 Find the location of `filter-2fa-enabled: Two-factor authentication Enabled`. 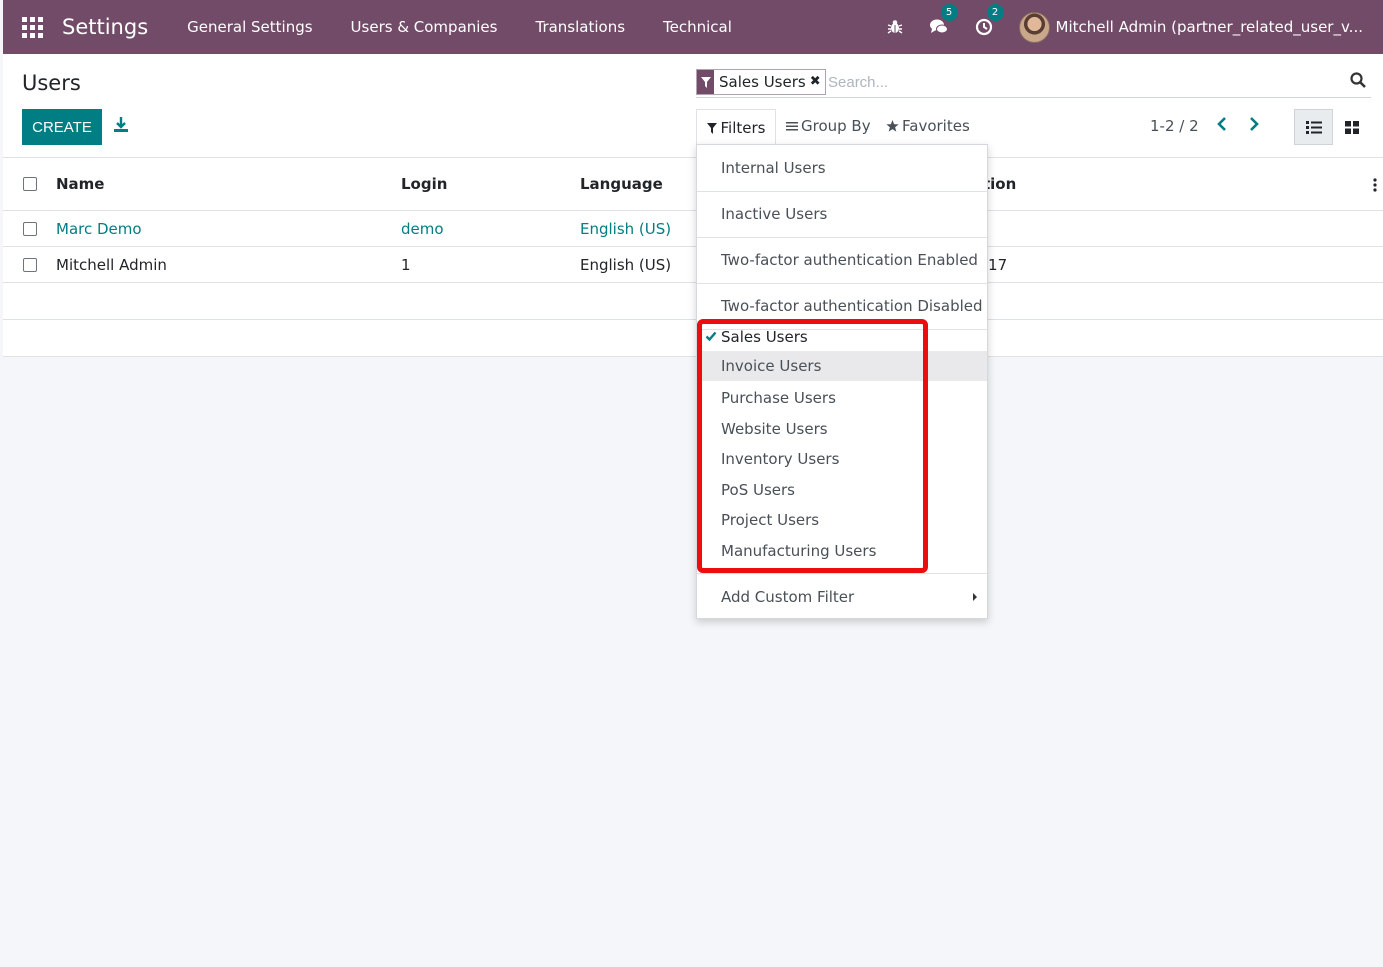

filter-2fa-enabled: Two-factor authentication Enabled is located at coordinates (842, 260).